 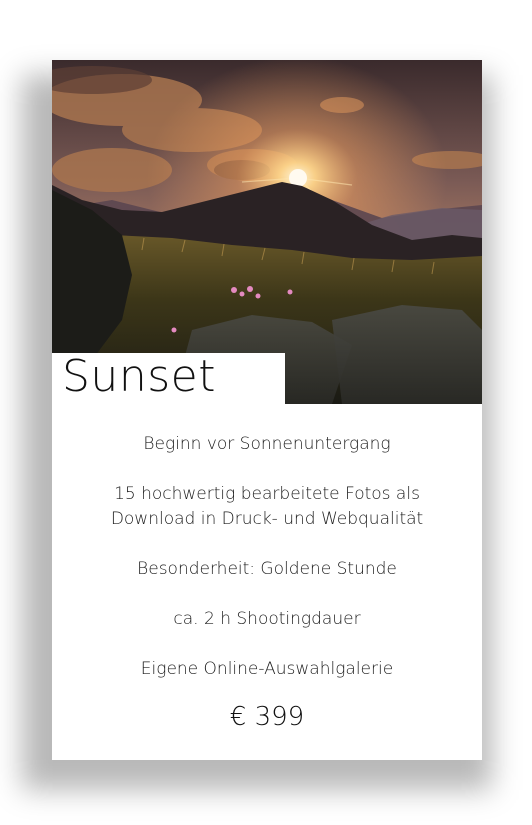 I want to click on feature-item: ca. 2 h Shootingdauer, so click(x=267, y=619).